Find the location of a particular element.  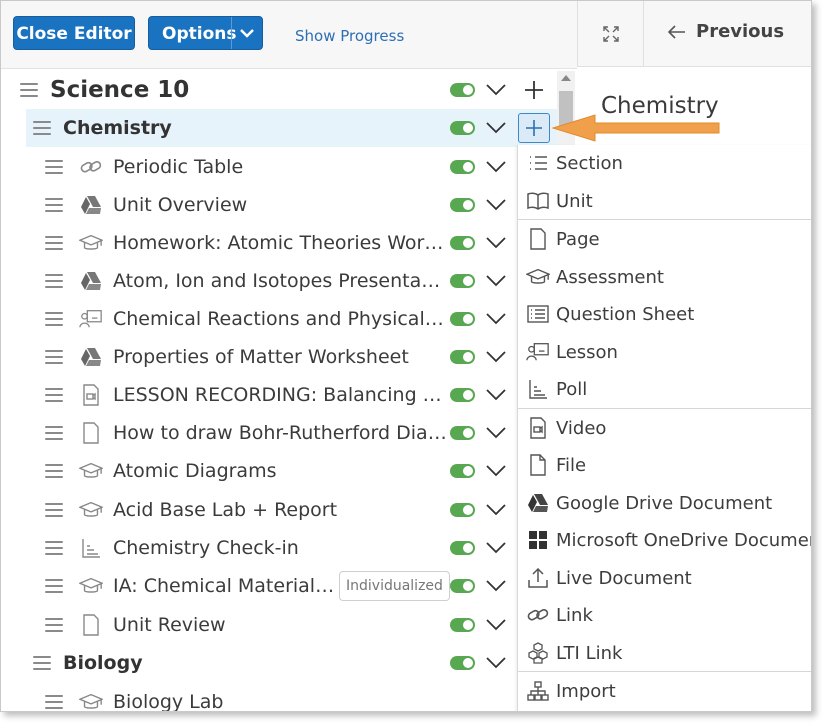

item-label: Chemical Reactions and Physical Changes is located at coordinates (280, 319).